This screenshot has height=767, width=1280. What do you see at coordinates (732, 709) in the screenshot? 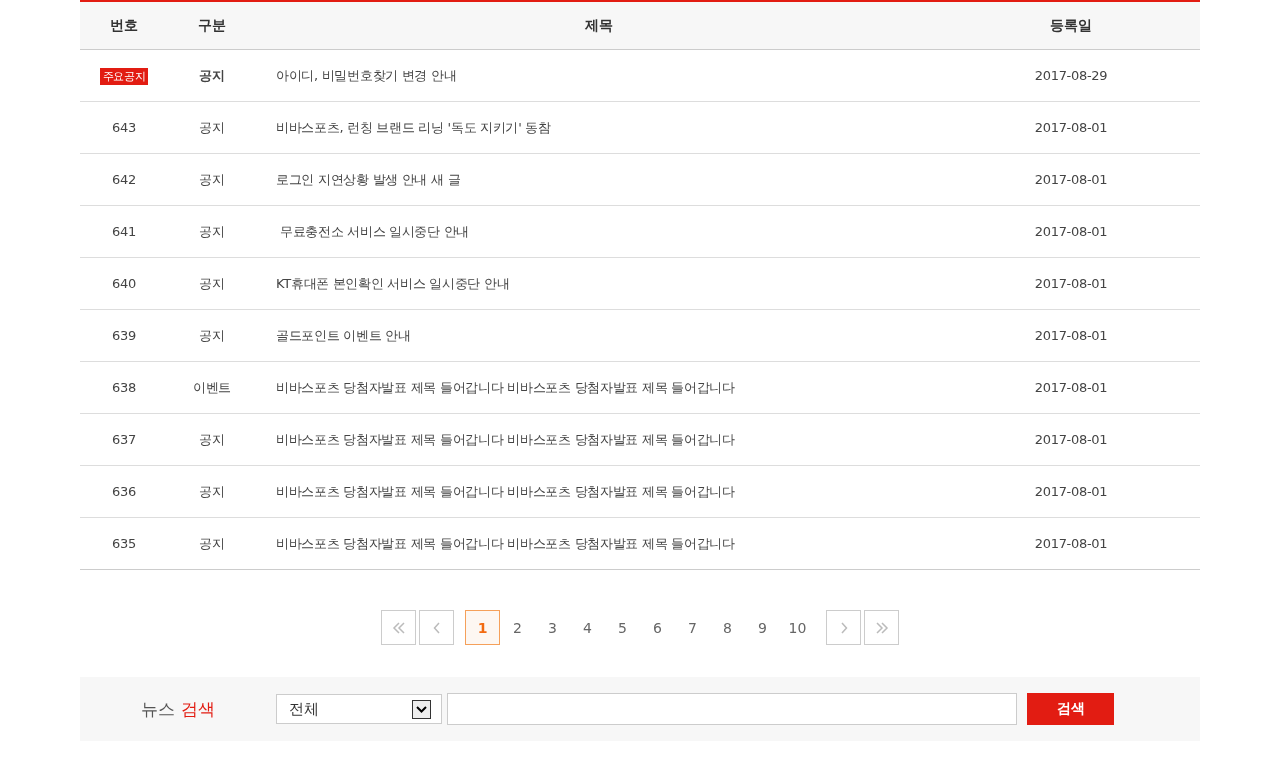
I see `search-input-field` at bounding box center [732, 709].